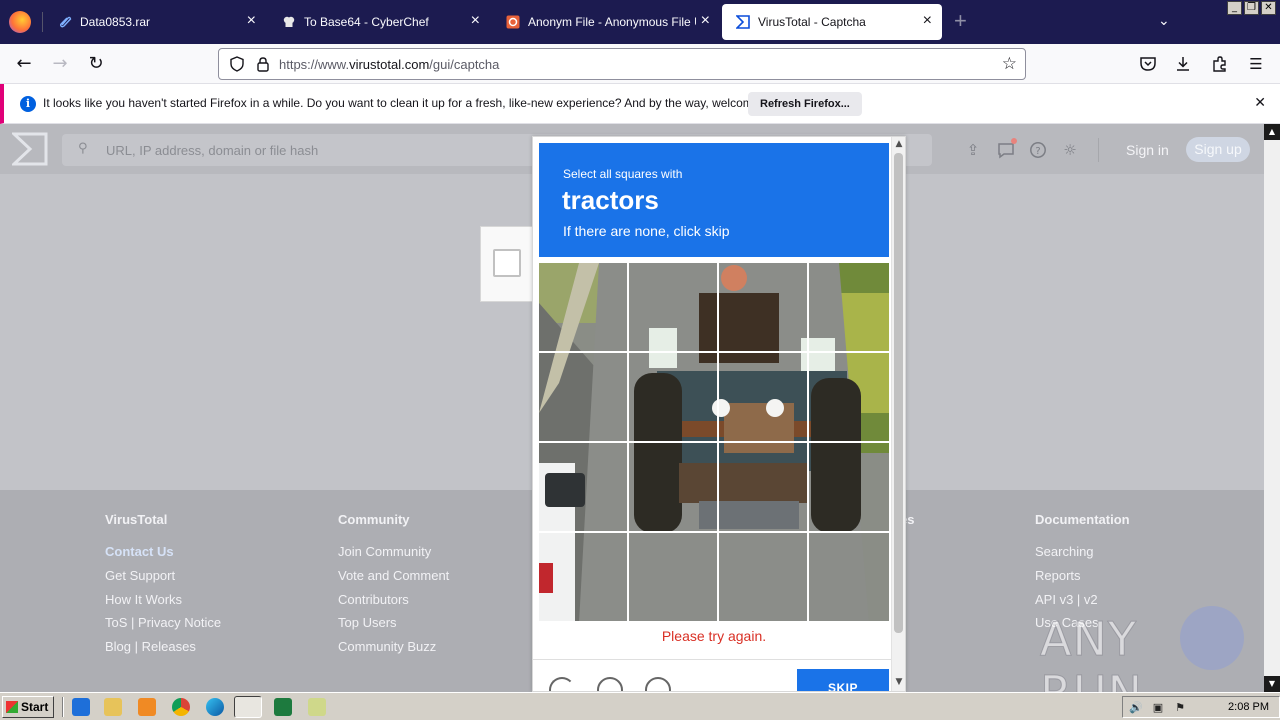 The height and width of the screenshot is (720, 1280). I want to click on info-icon: i, so click(28, 104).